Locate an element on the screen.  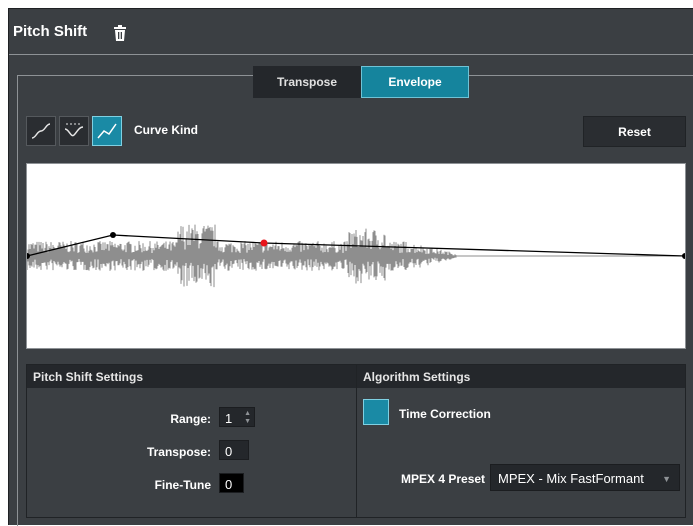
finetune-field: 0 is located at coordinates (231, 483).